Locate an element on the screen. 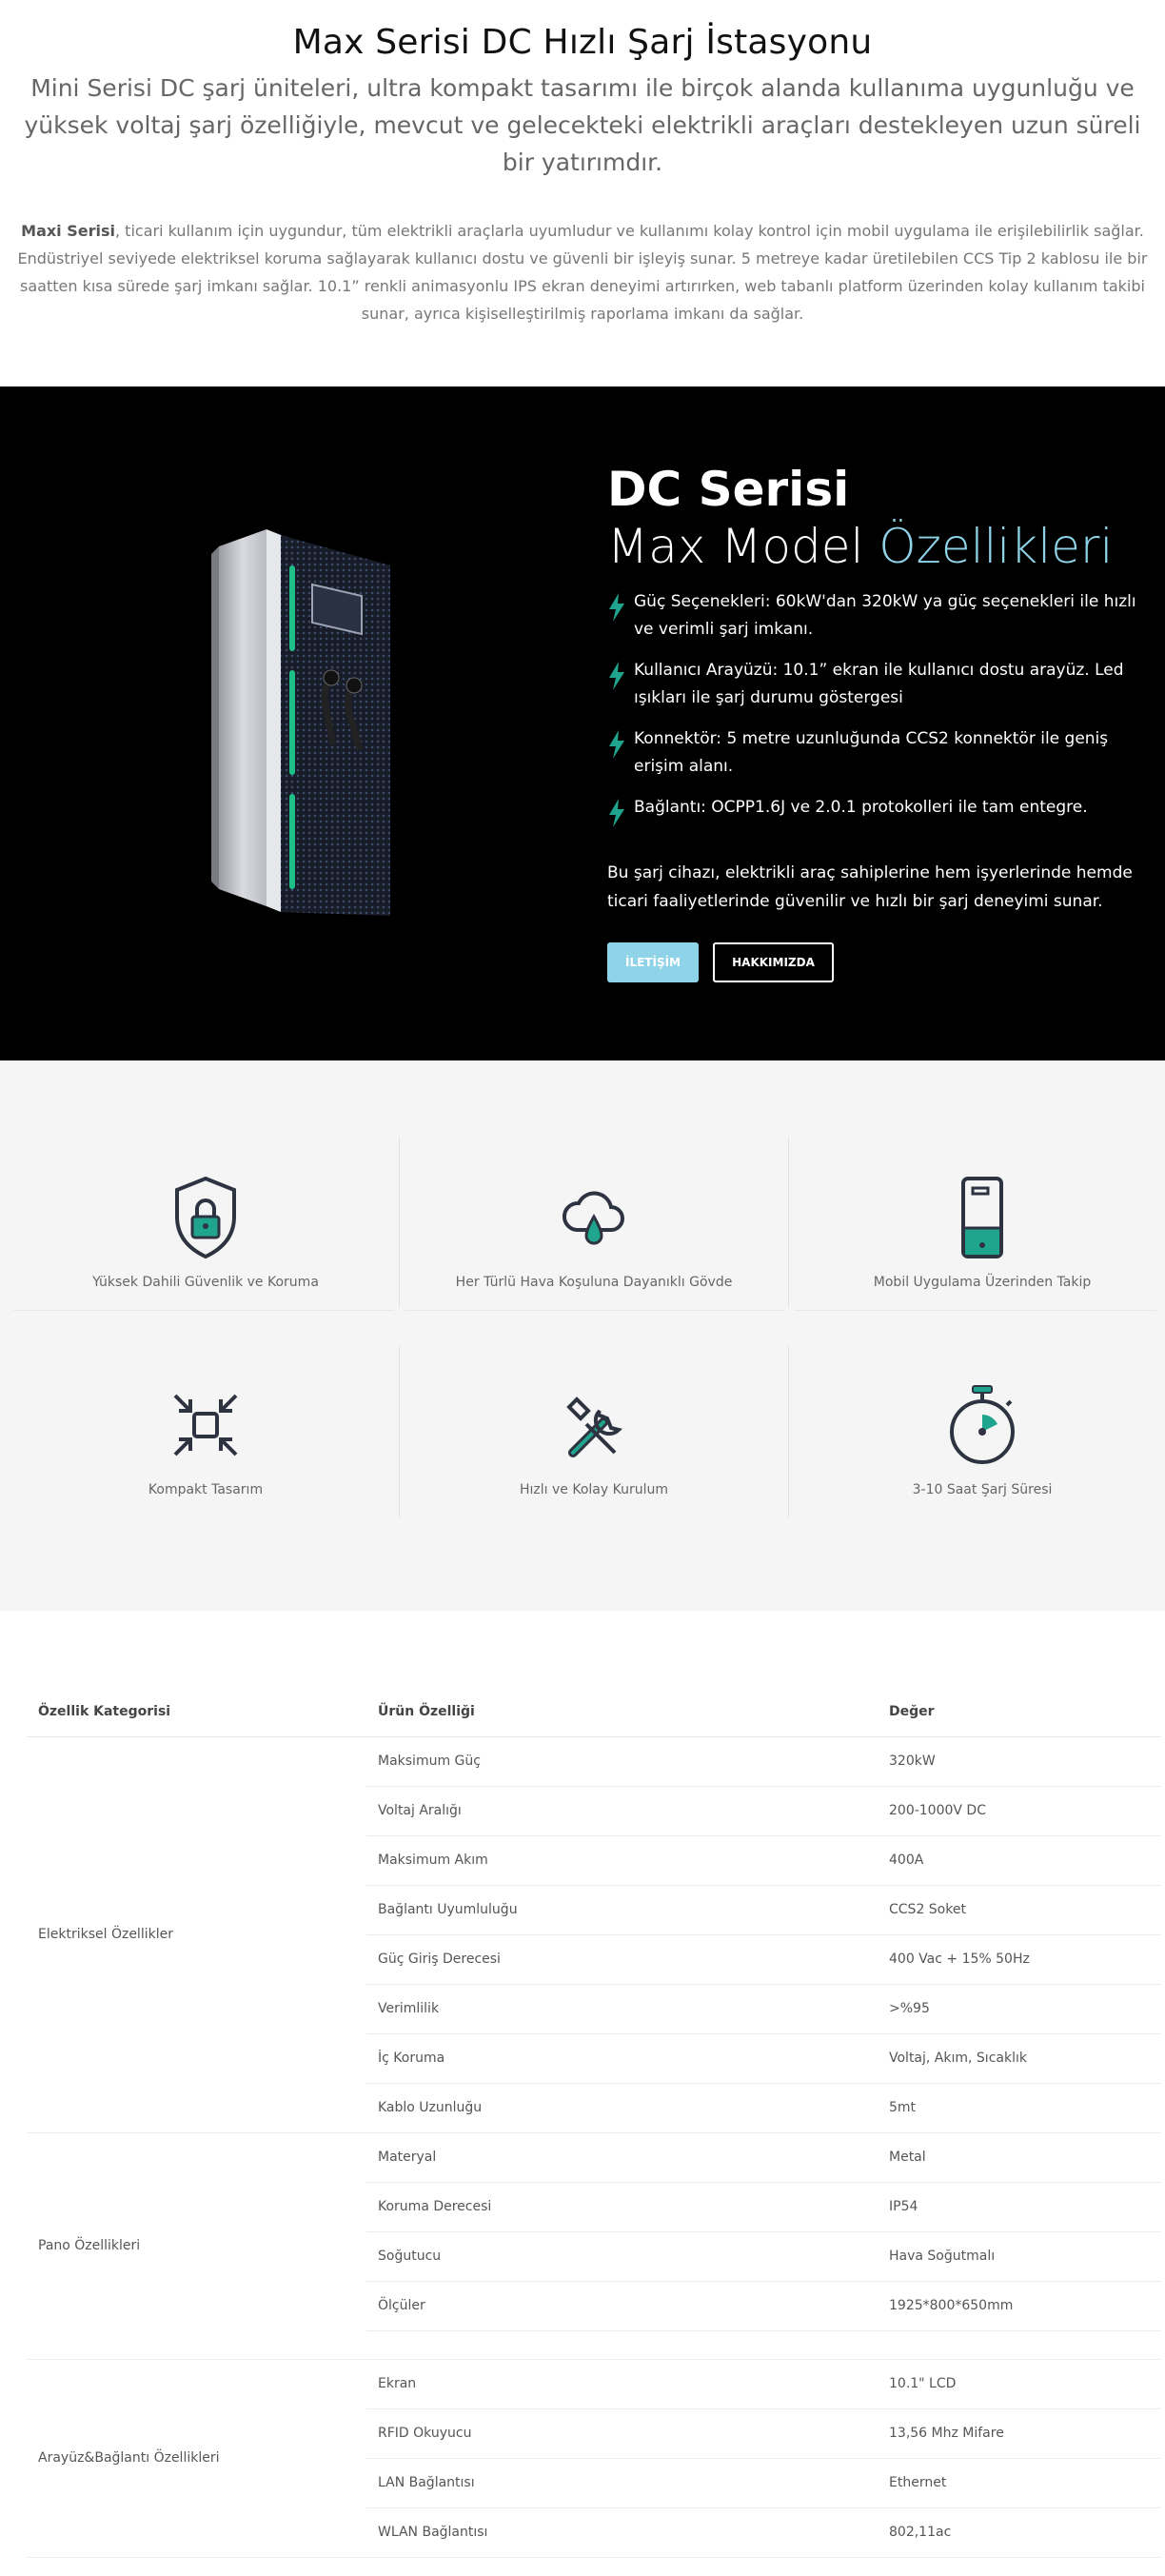 This screenshot has width=1165, height=2576. feature-card: Kompakt Tasarım is located at coordinates (205, 1449).